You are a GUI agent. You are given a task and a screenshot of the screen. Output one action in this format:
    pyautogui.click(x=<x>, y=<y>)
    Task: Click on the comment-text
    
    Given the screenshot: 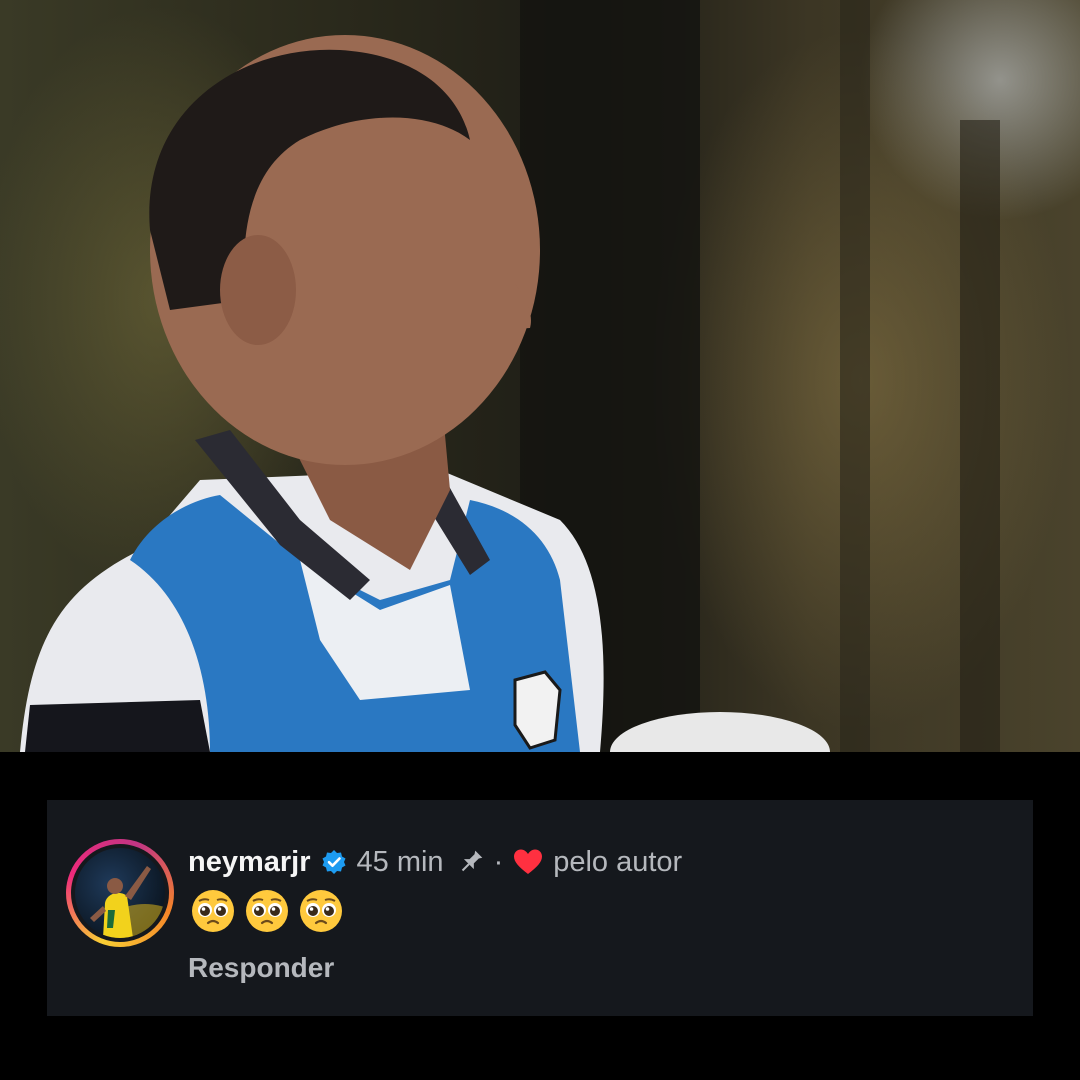 What is the action you would take?
    pyautogui.click(x=267, y=911)
    